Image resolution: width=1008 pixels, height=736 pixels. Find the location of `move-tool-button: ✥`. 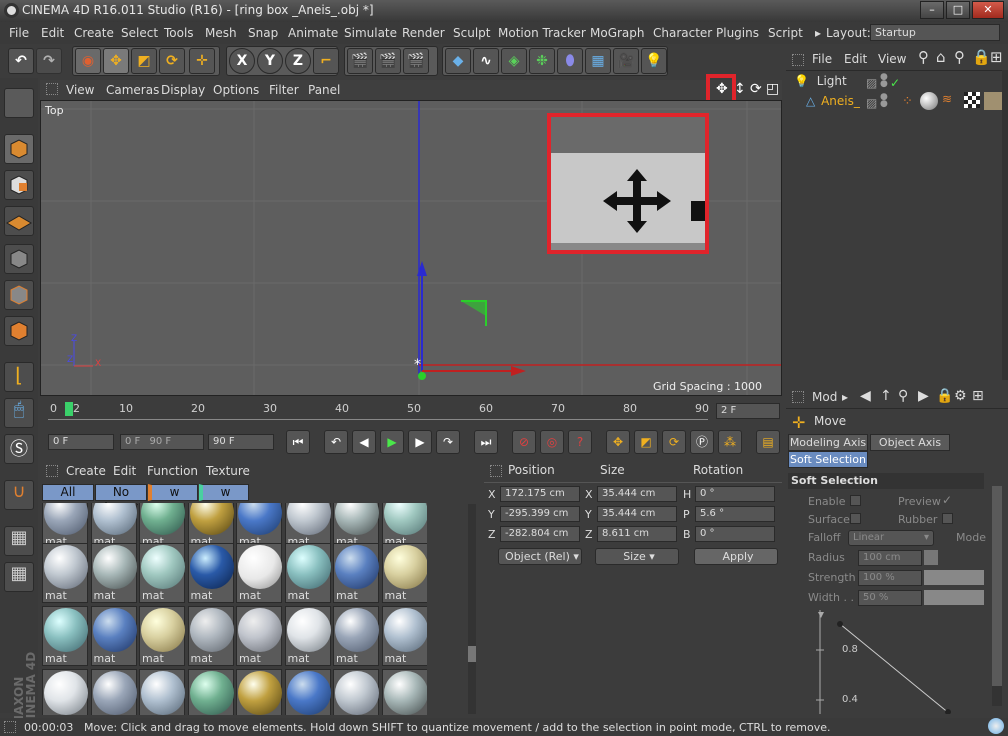

move-tool-button: ✥ is located at coordinates (116, 61).